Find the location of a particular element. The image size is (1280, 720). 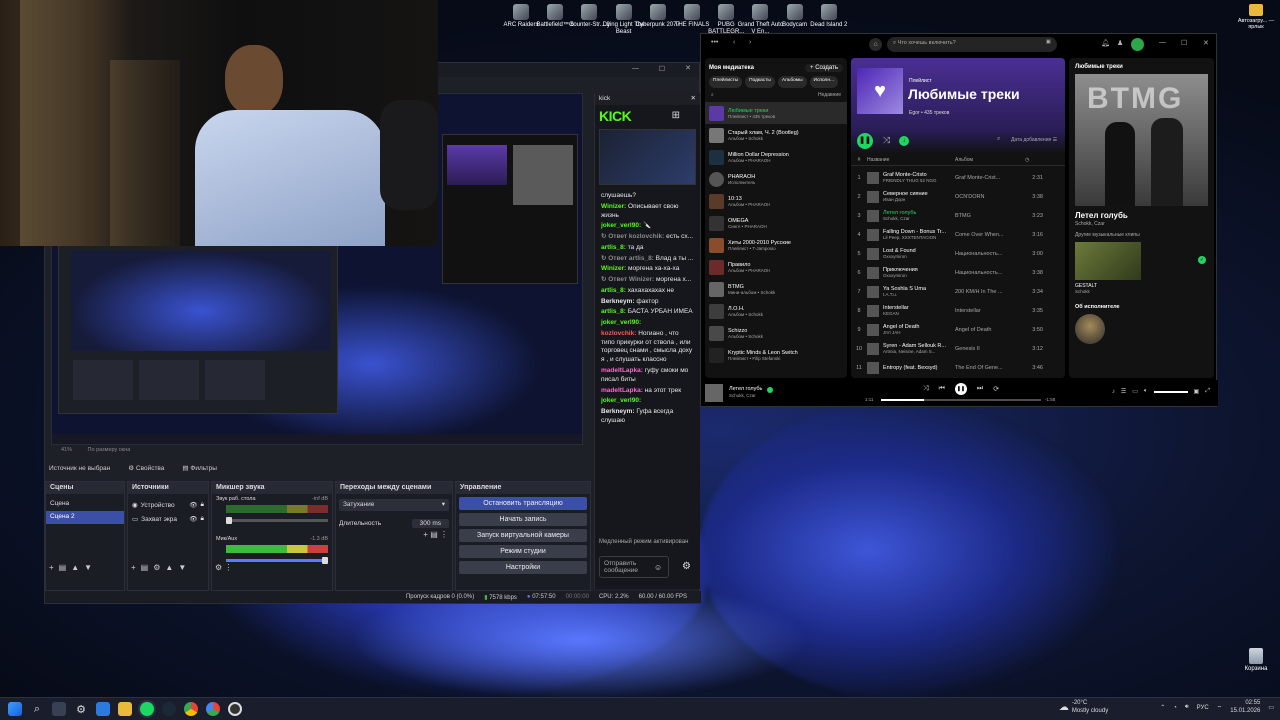

chat-username: ↻ Ответ artlis_8: is located at coordinates (627, 258).